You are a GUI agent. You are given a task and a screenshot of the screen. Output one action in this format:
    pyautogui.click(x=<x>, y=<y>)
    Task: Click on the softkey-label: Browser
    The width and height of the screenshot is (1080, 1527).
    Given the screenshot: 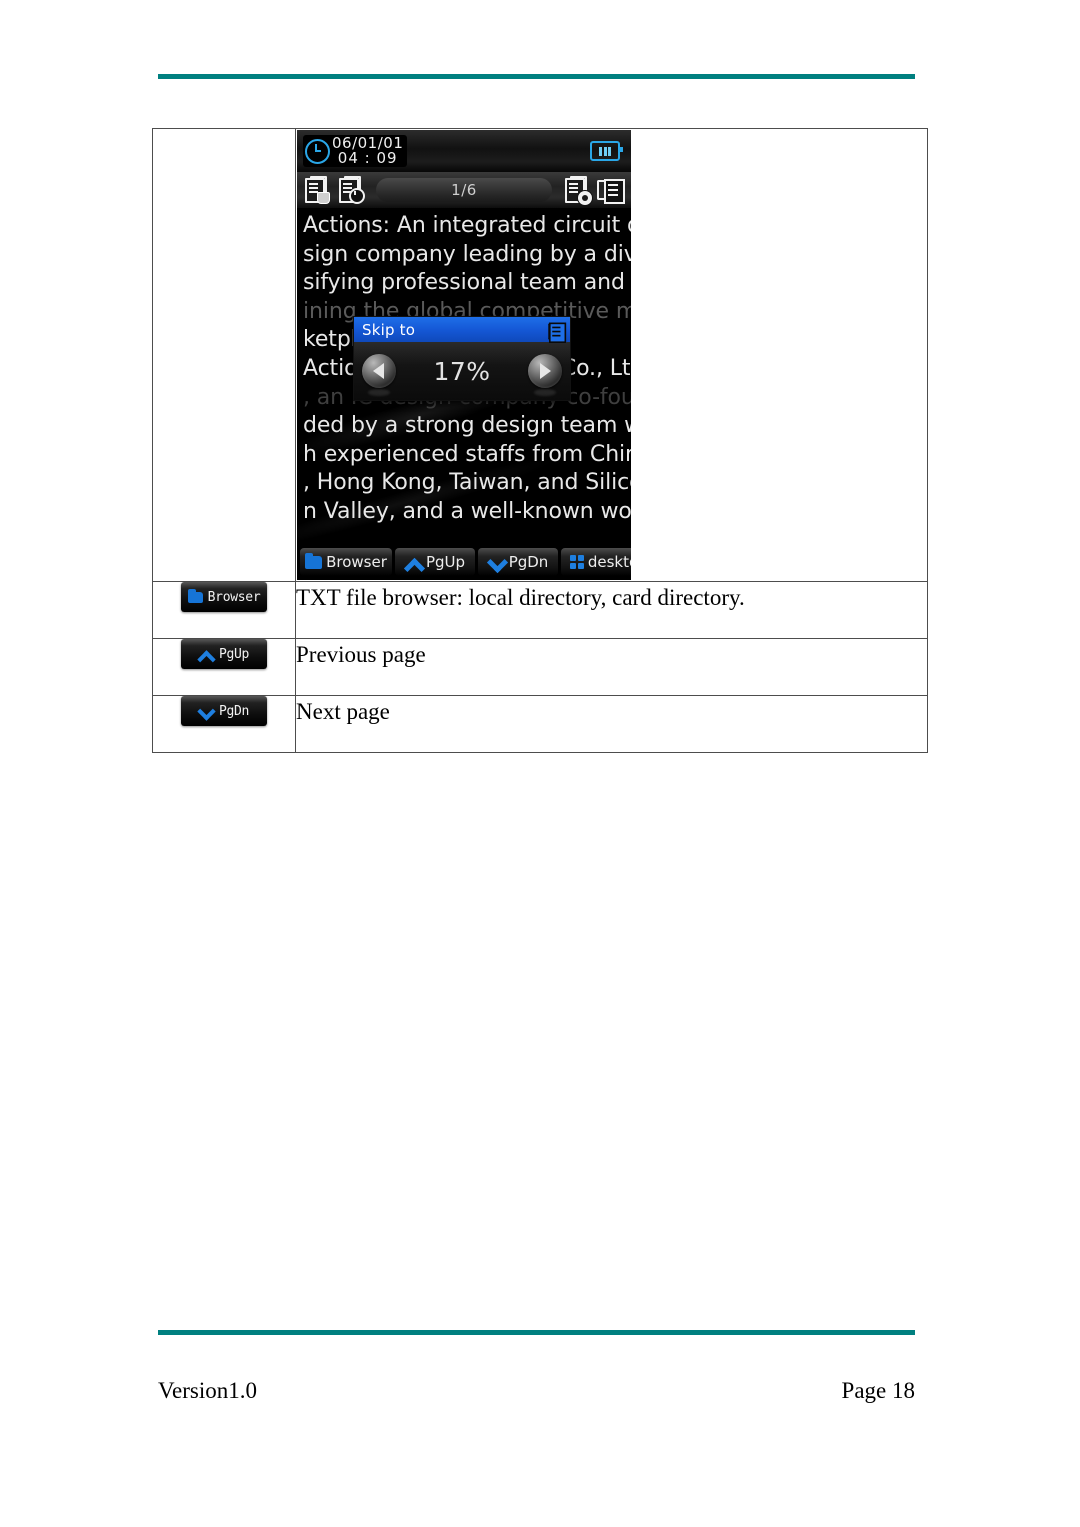 What is the action you would take?
    pyautogui.click(x=356, y=562)
    